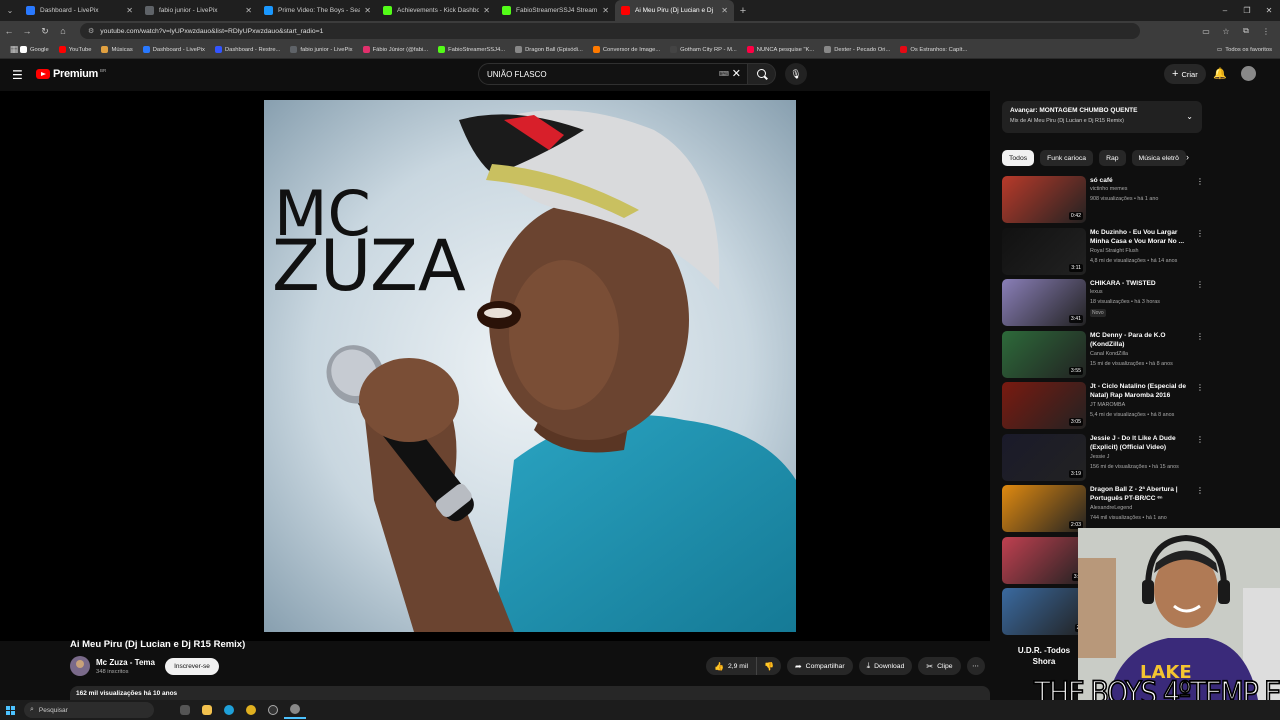 This screenshot has height=720, width=1280. What do you see at coordinates (295, 710) in the screenshot?
I see `browser-active-icon` at bounding box center [295, 710].